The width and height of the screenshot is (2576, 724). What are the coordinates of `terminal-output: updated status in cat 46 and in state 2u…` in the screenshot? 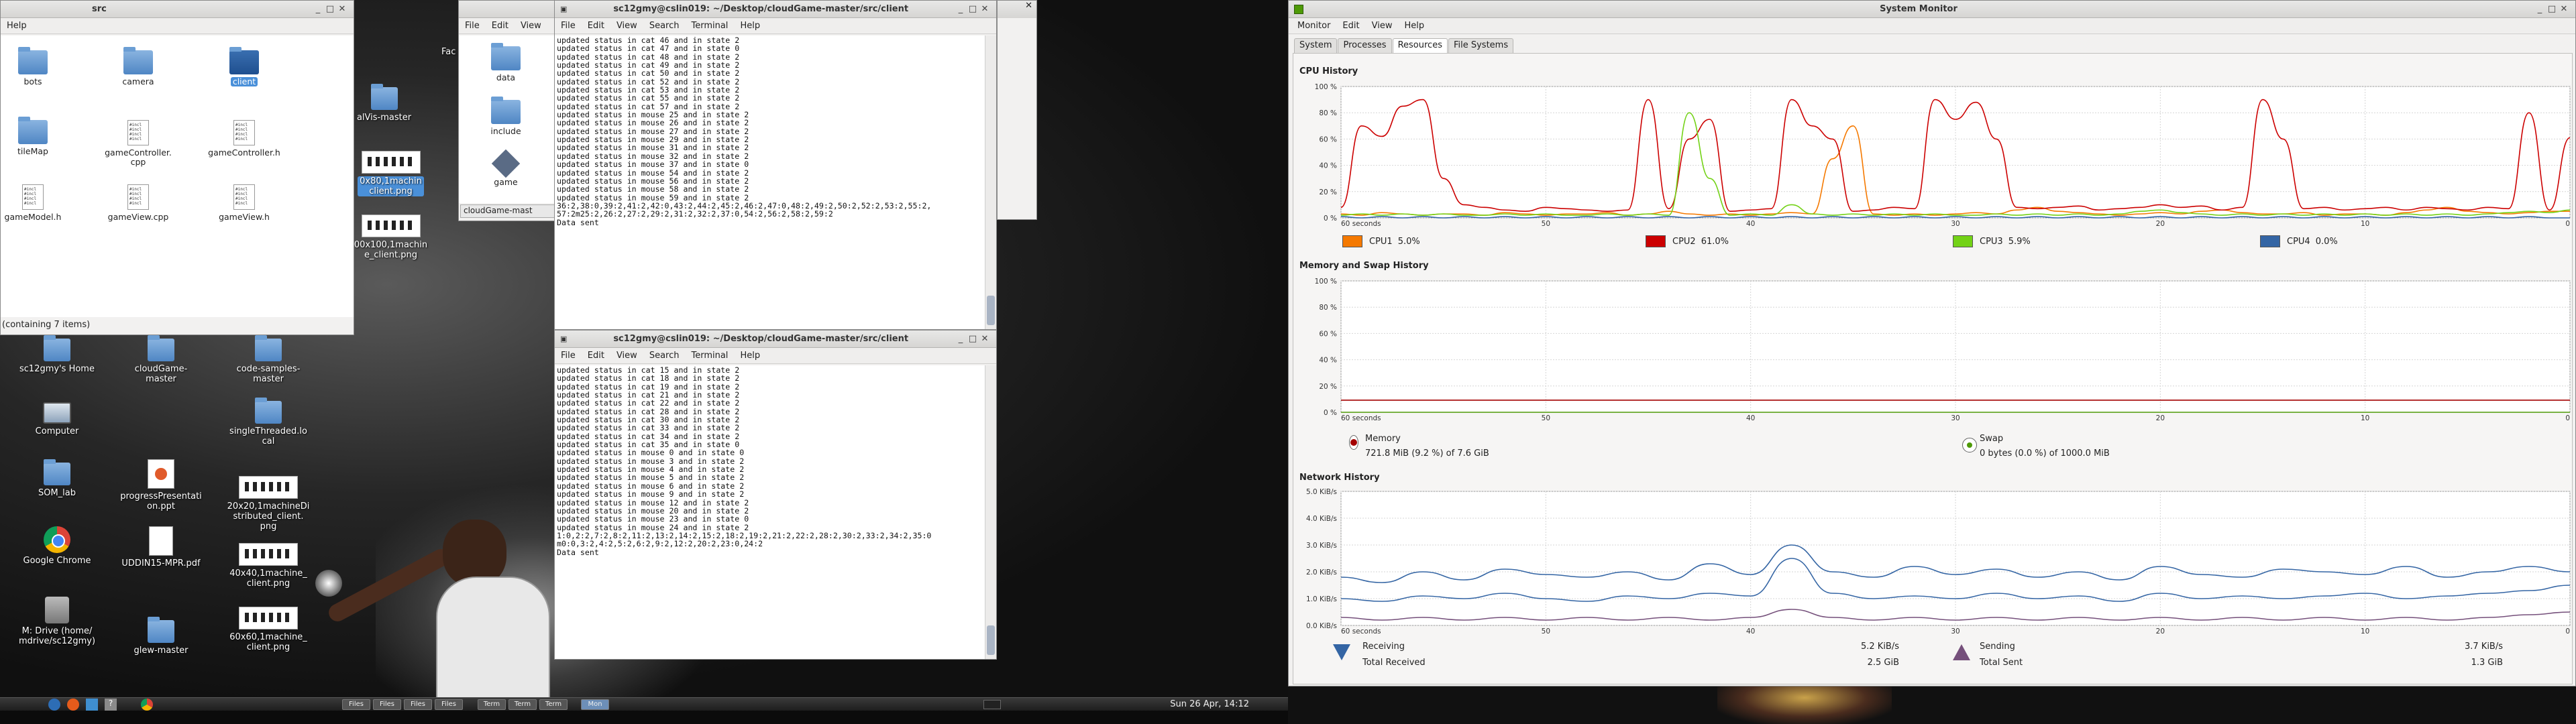 It's located at (770, 182).